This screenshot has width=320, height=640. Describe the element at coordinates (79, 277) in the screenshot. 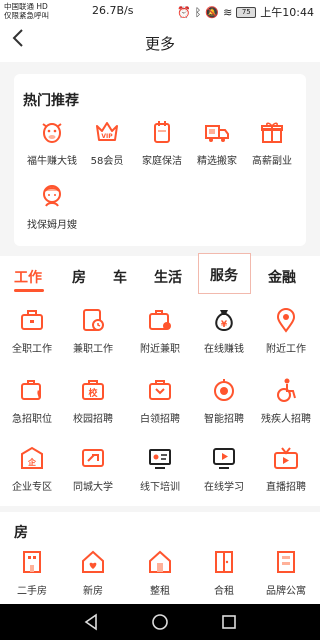

I see `tab-house: 房` at that location.